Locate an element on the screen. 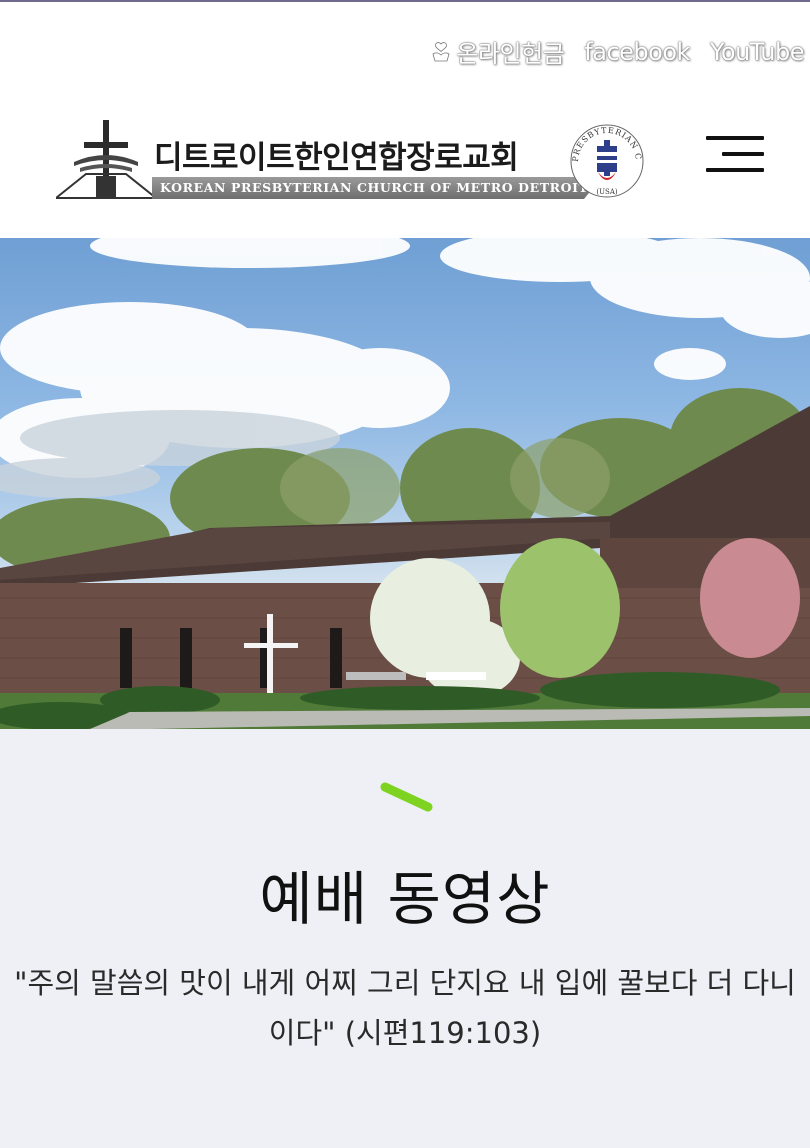  facebook-link: facebook is located at coordinates (637, 52).